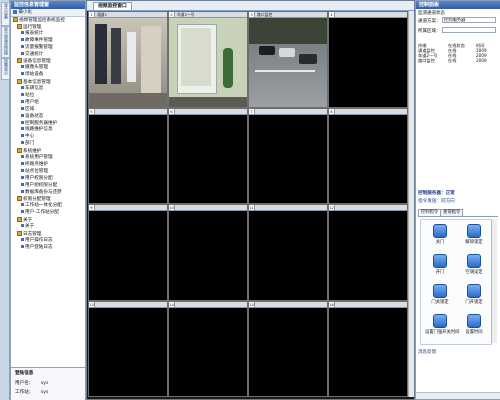 The width and height of the screenshot is (500, 400). Describe the element at coordinates (208, 59) in the screenshot. I see `video-cell: 2 车道2一号` at that location.